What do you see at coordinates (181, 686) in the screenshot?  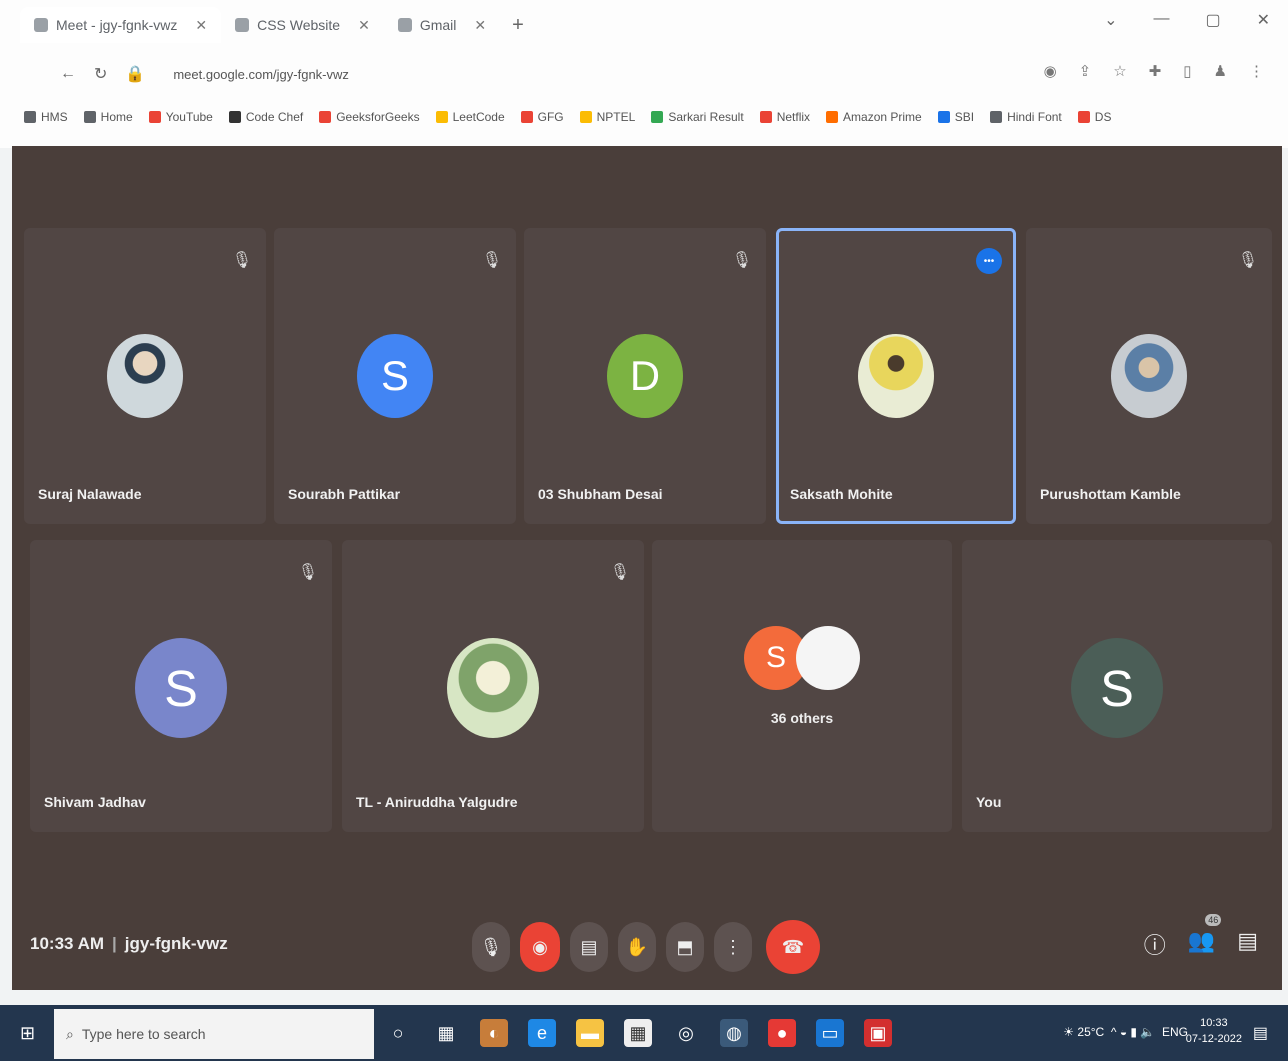 I see `participant-tile: S Shivam Jadhav 🎙` at bounding box center [181, 686].